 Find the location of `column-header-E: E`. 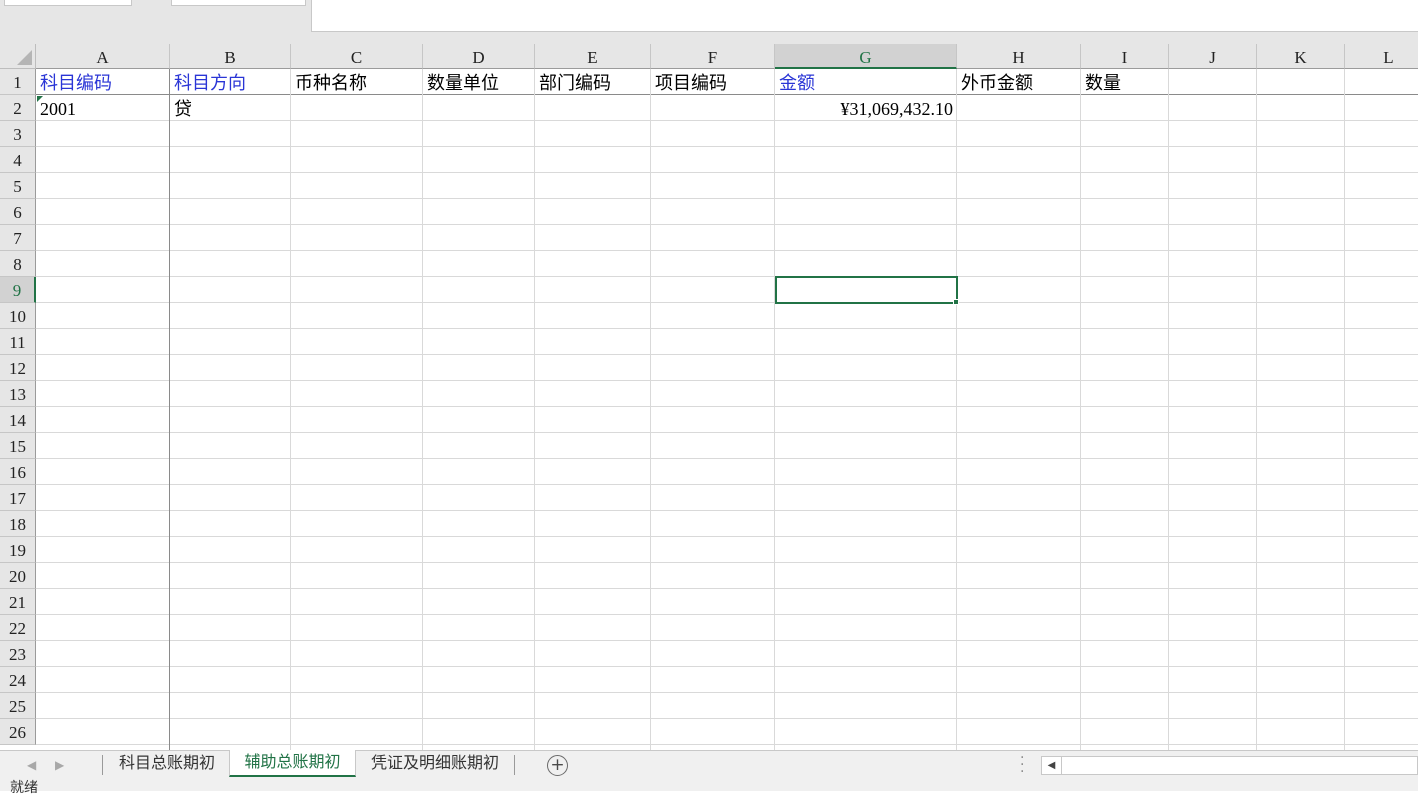

column-header-E: E is located at coordinates (593, 56).